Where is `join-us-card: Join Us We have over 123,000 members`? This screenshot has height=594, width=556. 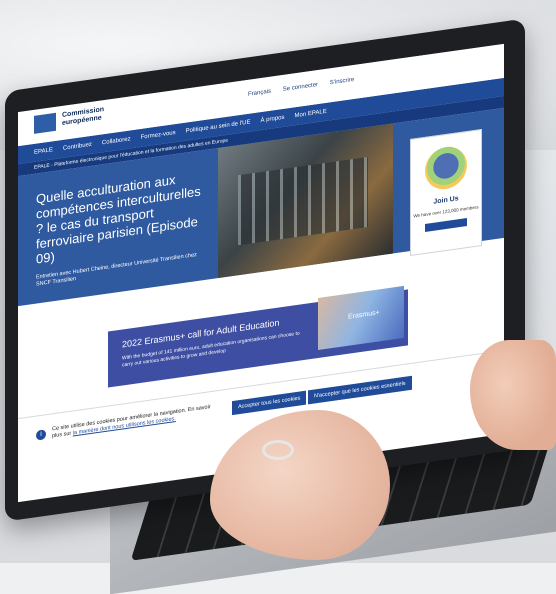
join-us-card: Join Us We have over 123,000 members is located at coordinates (446, 192).